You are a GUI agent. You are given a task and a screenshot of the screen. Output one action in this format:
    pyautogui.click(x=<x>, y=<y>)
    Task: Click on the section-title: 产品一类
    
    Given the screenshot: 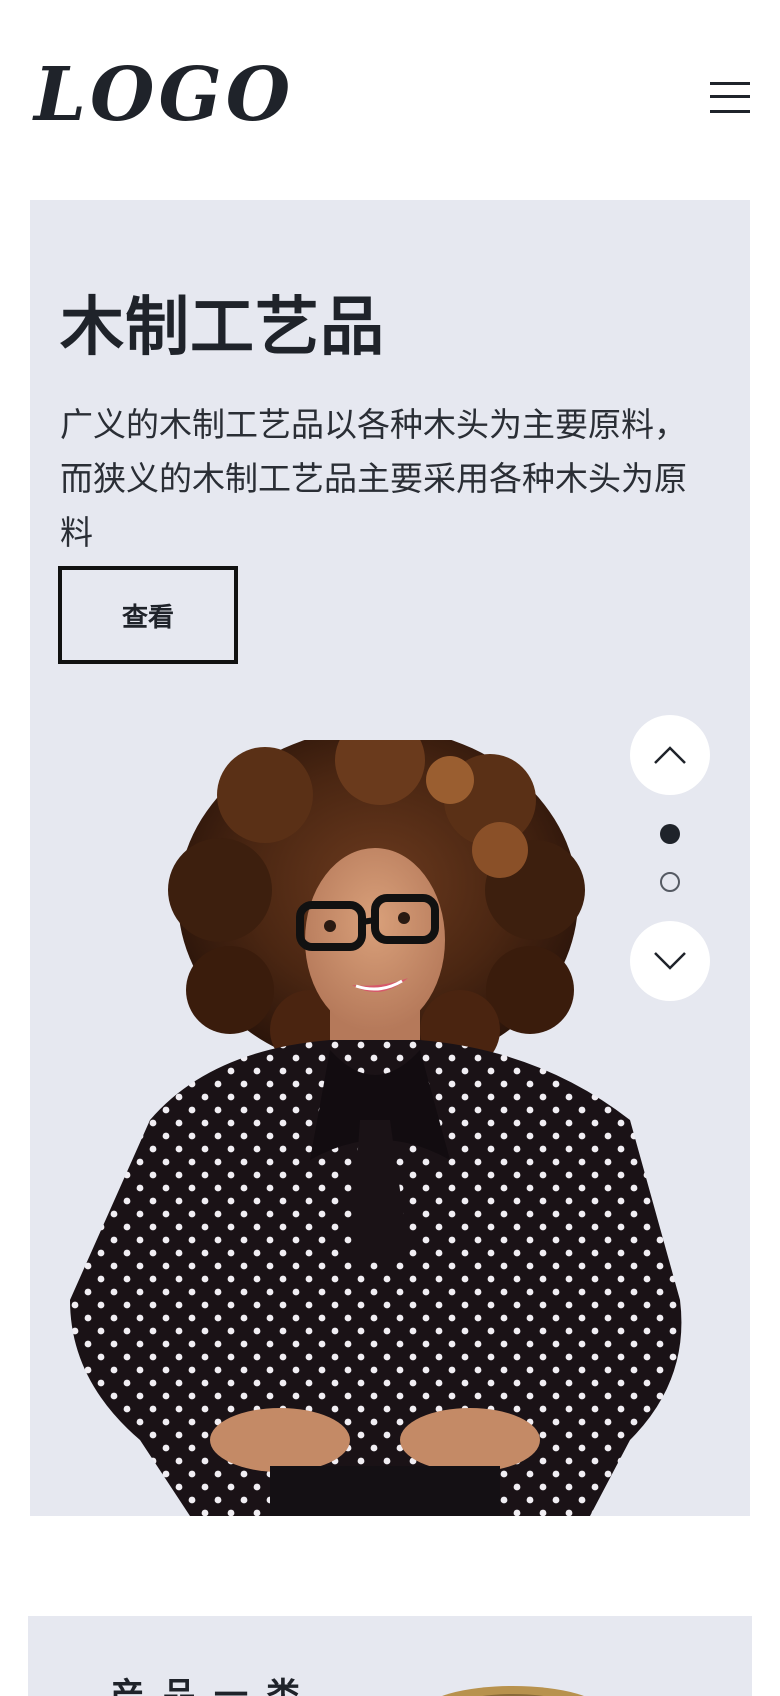 What is the action you would take?
    pyautogui.click(x=214, y=1686)
    